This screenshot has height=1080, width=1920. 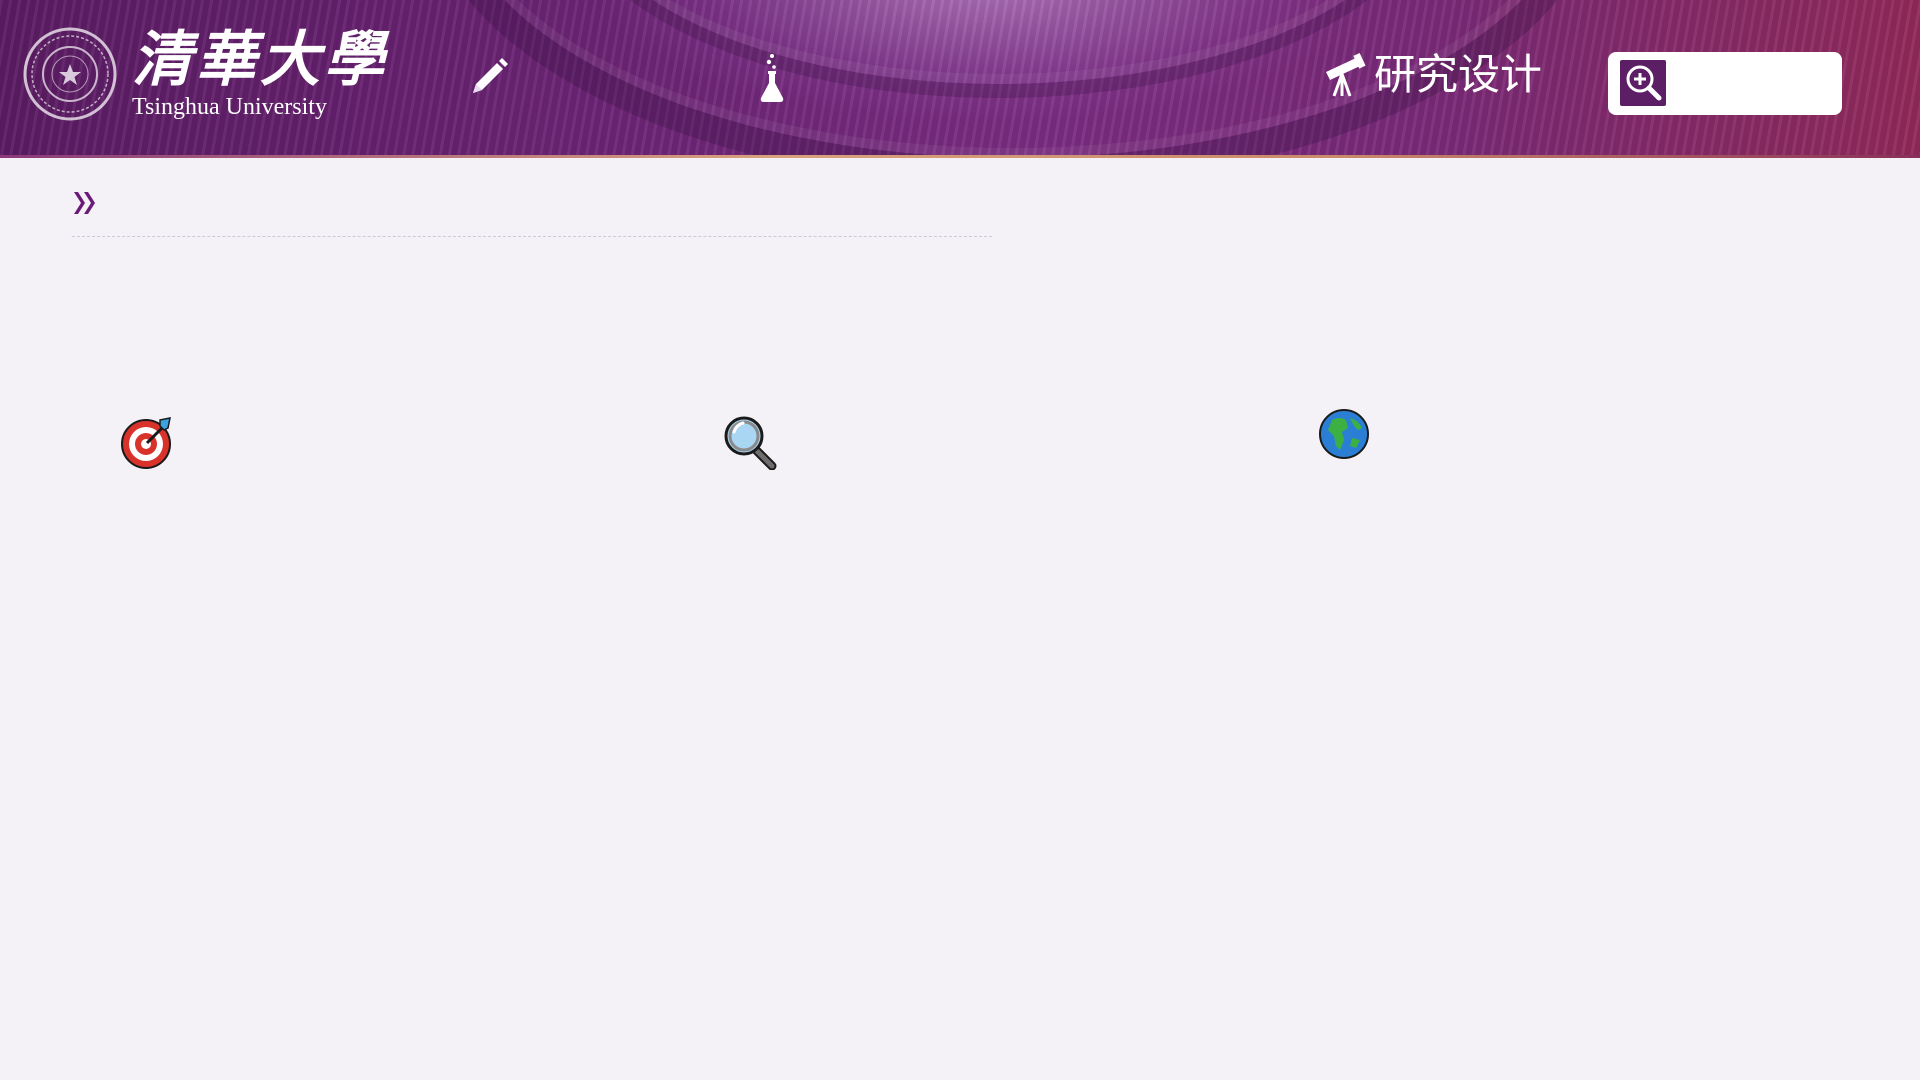 I want to click on telescope-icon, so click(x=1346, y=74).